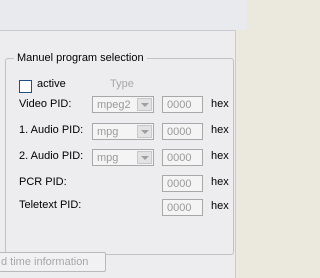  I want to click on audio1-pid-unit: hex, so click(220, 130).